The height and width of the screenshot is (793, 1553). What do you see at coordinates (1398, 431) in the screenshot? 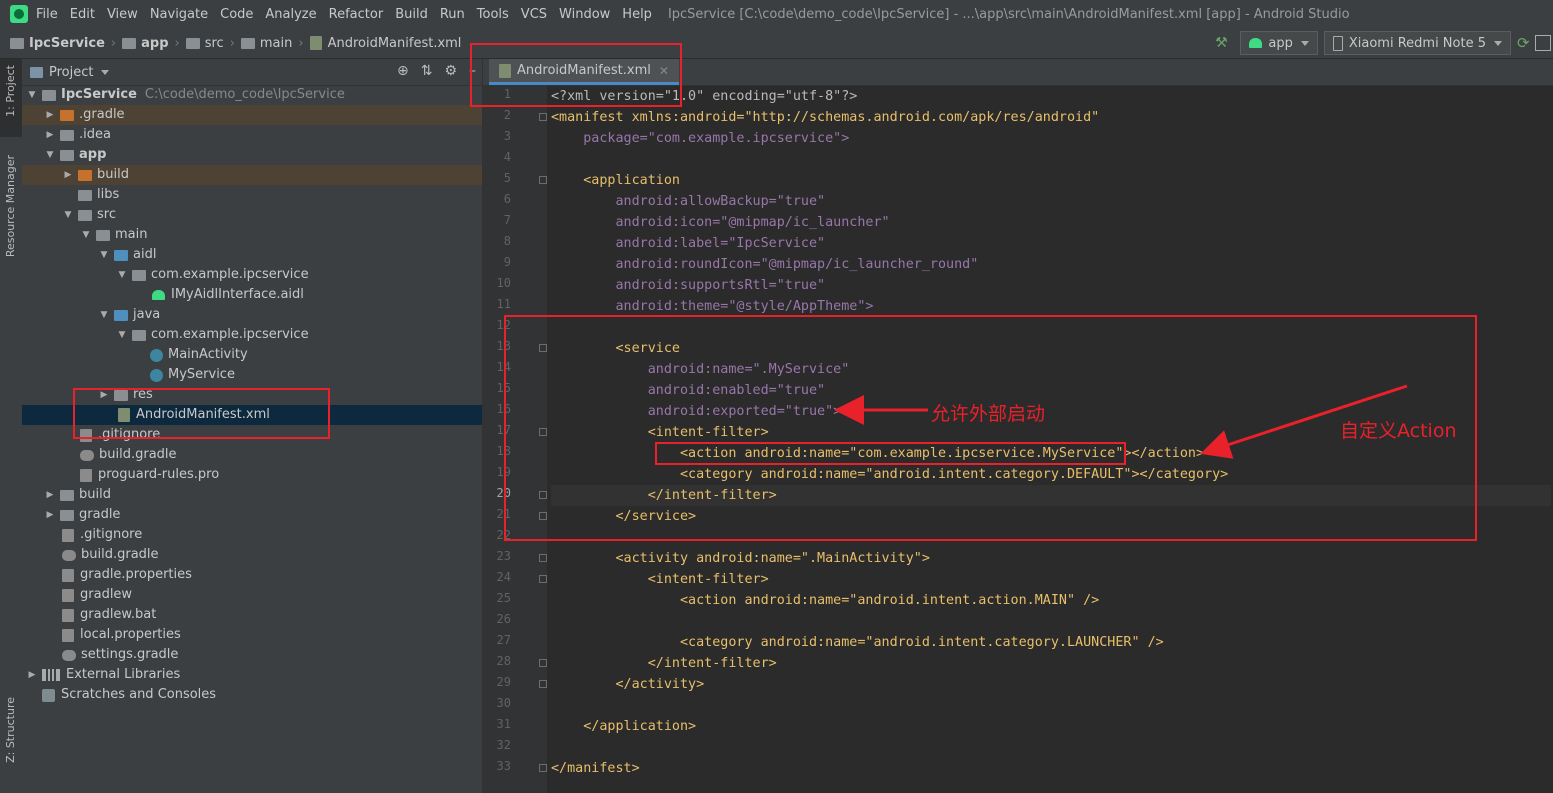
I see `annotation-action-note: 自定义Action` at bounding box center [1398, 431].